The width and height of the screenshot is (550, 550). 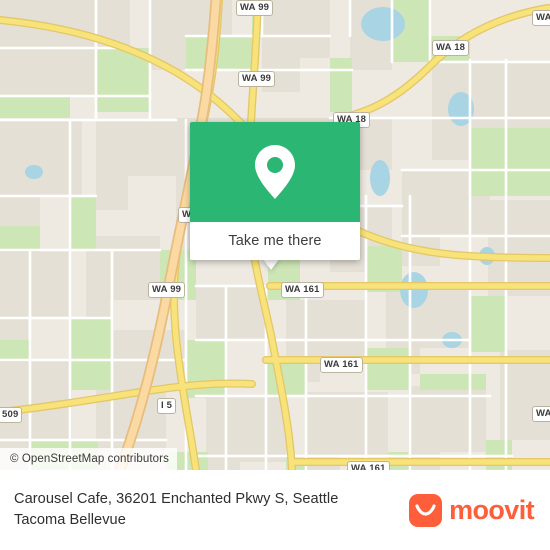 I want to click on moovit-wordmark: moovit, so click(x=492, y=509).